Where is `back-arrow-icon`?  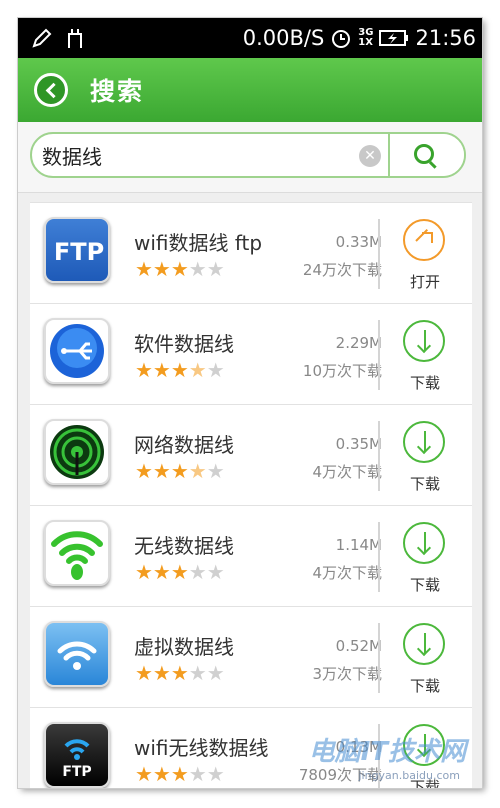 back-arrow-icon is located at coordinates (51, 90).